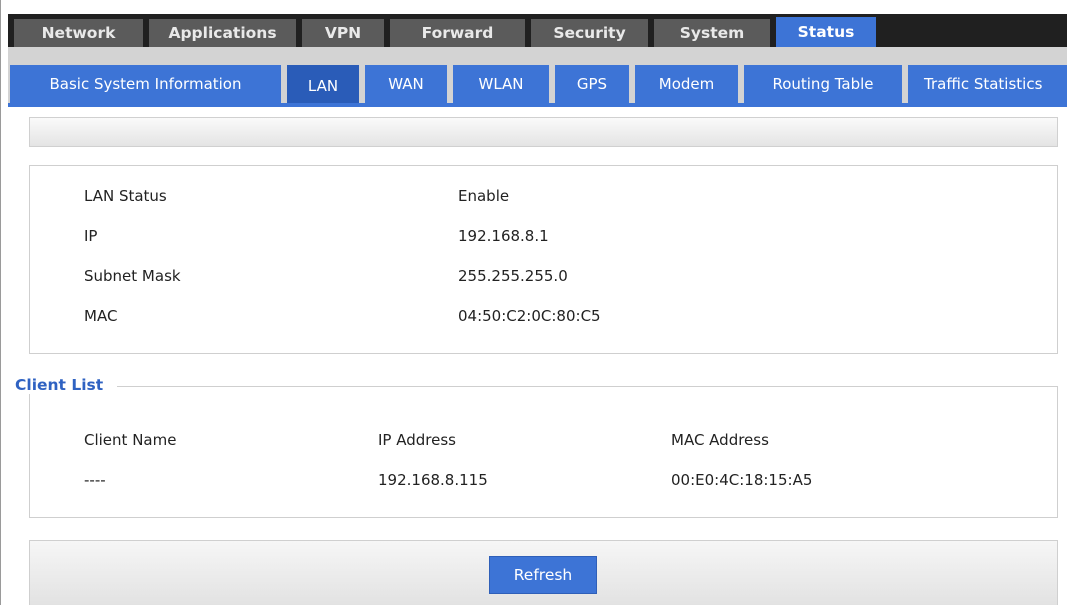 Image resolution: width=1067 pixels, height=605 pixels. I want to click on ip-value: 192.168.8.1, so click(503, 236).